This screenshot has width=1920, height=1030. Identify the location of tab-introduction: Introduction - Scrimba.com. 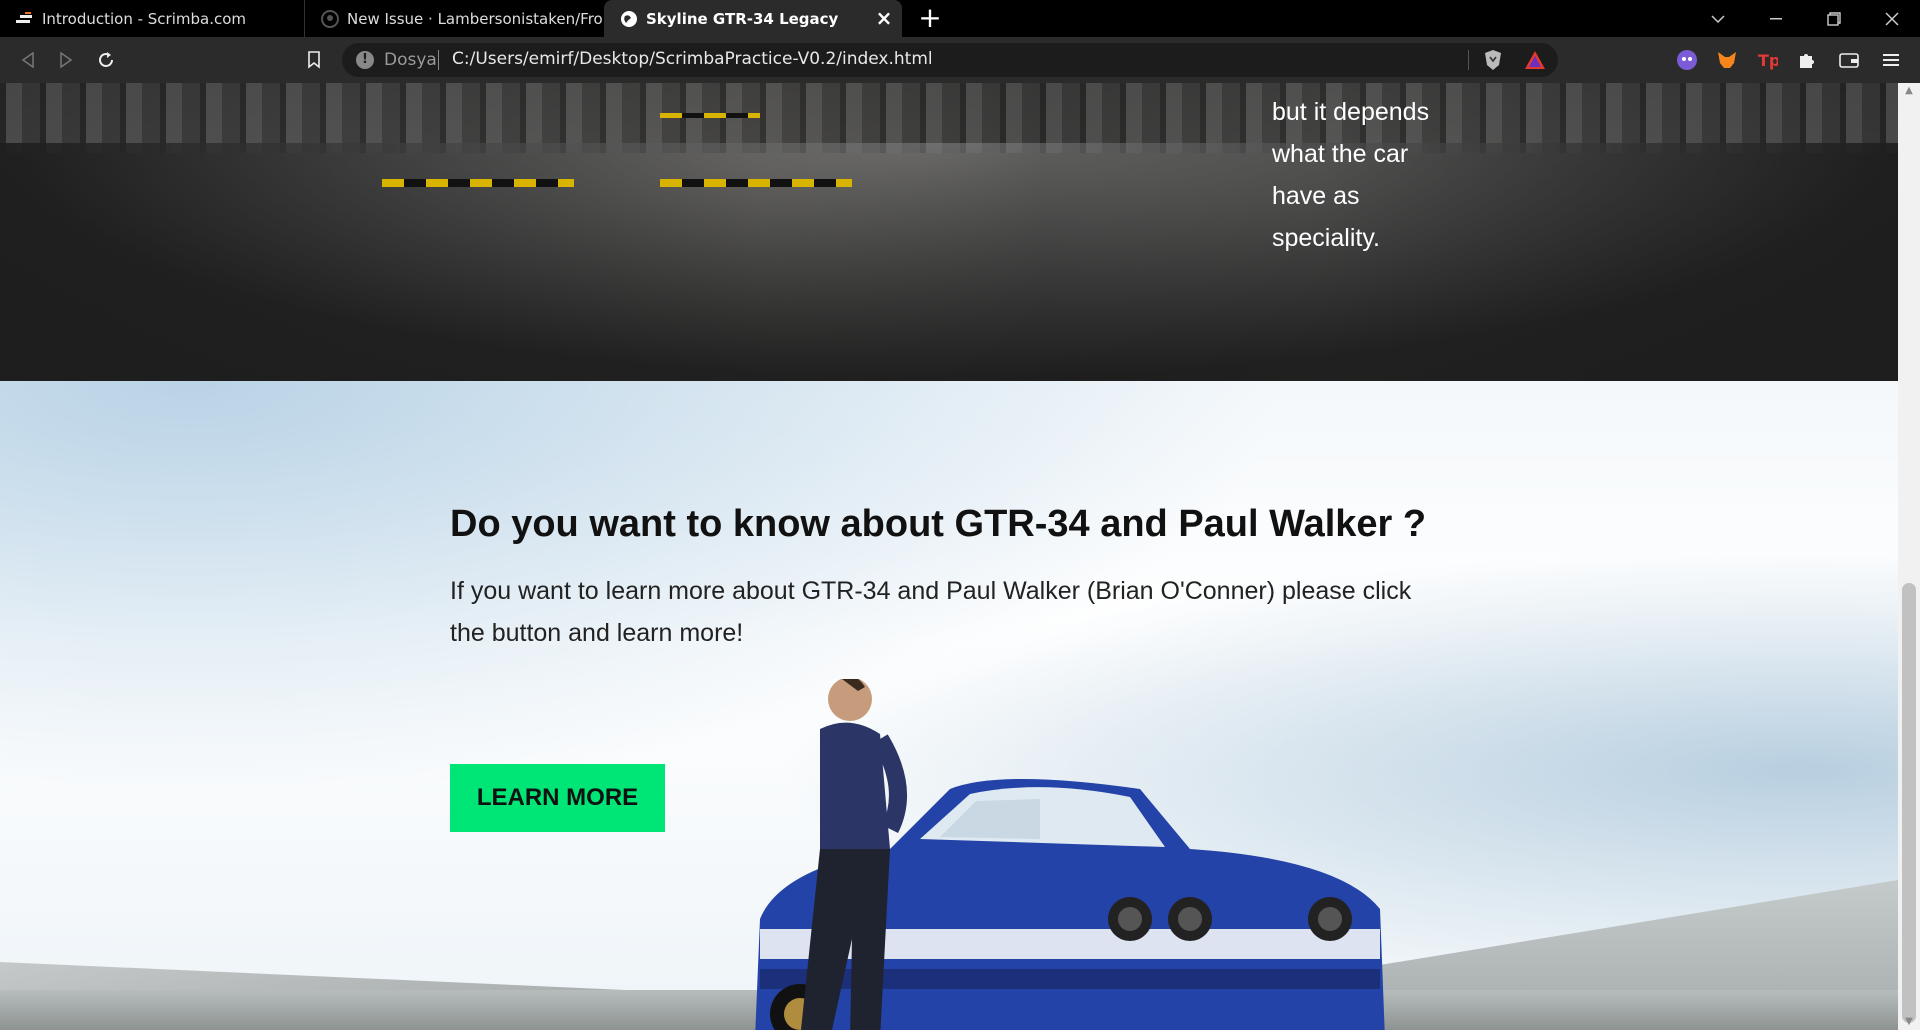
(152, 18).